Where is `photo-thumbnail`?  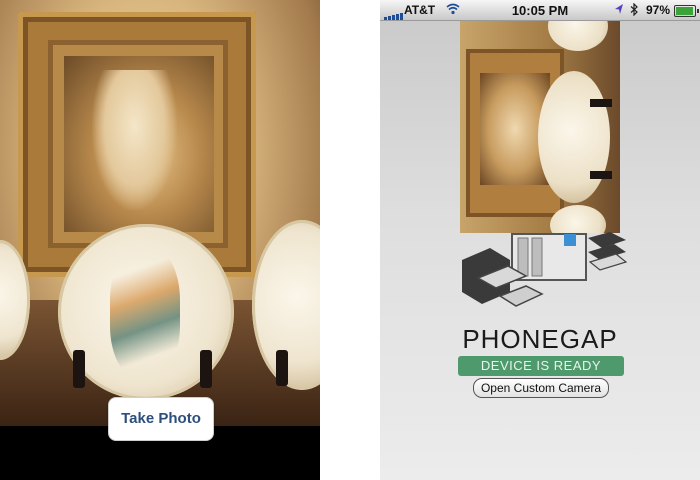 photo-thumbnail is located at coordinates (540, 127).